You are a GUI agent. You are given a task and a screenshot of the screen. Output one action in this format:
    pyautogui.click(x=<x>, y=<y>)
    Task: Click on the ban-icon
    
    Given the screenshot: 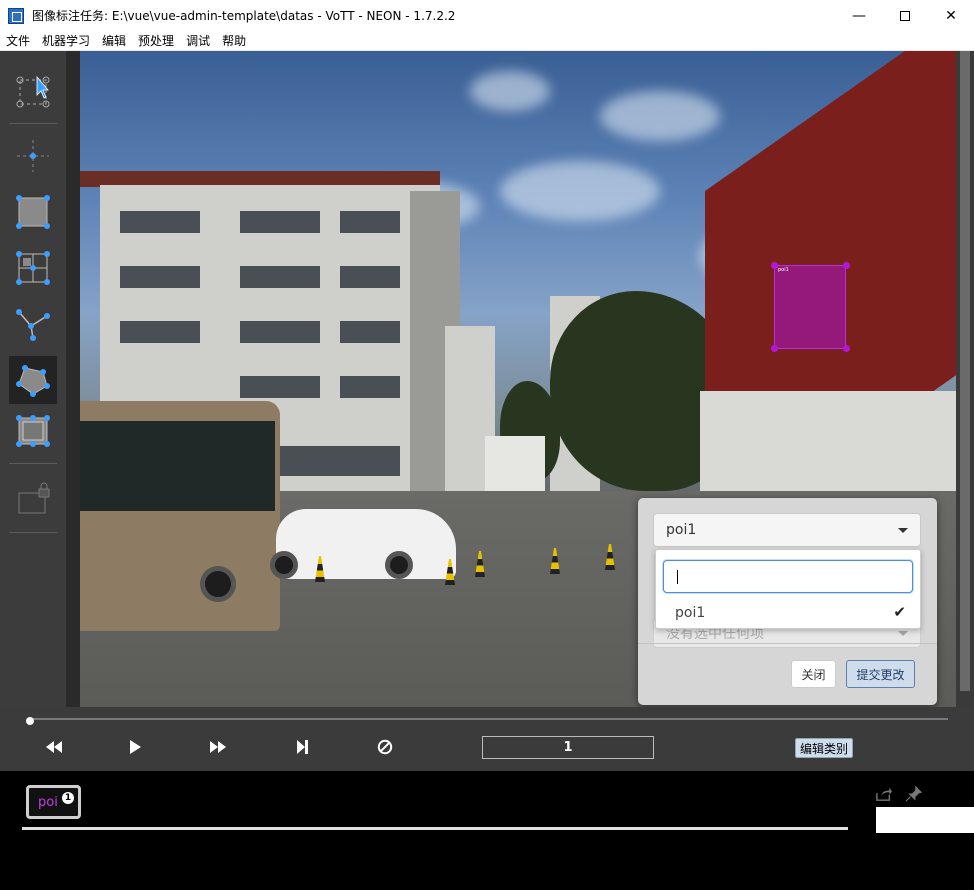 What is the action you would take?
    pyautogui.click(x=385, y=747)
    